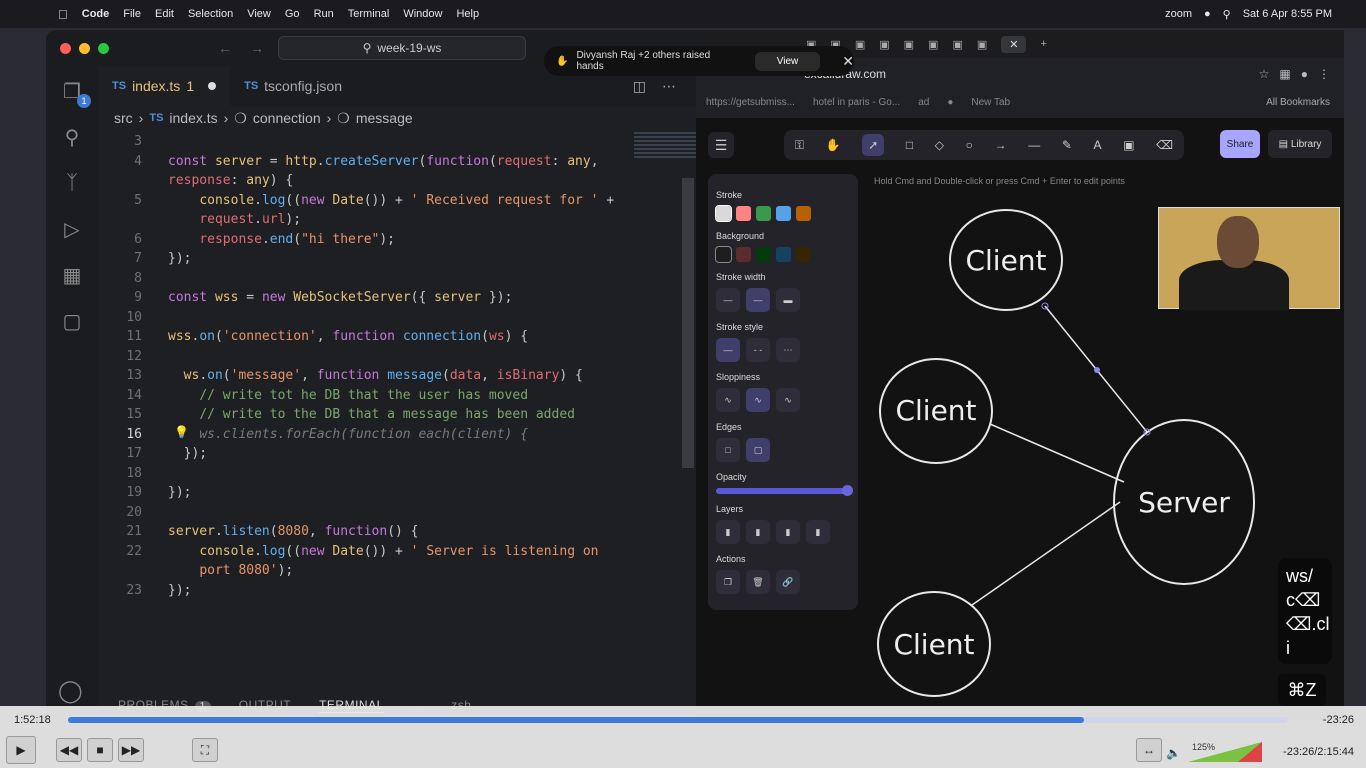 Image resolution: width=1366 pixels, height=768 pixels. What do you see at coordinates (758, 350) in the screenshot?
I see `dashed-option: - -` at bounding box center [758, 350].